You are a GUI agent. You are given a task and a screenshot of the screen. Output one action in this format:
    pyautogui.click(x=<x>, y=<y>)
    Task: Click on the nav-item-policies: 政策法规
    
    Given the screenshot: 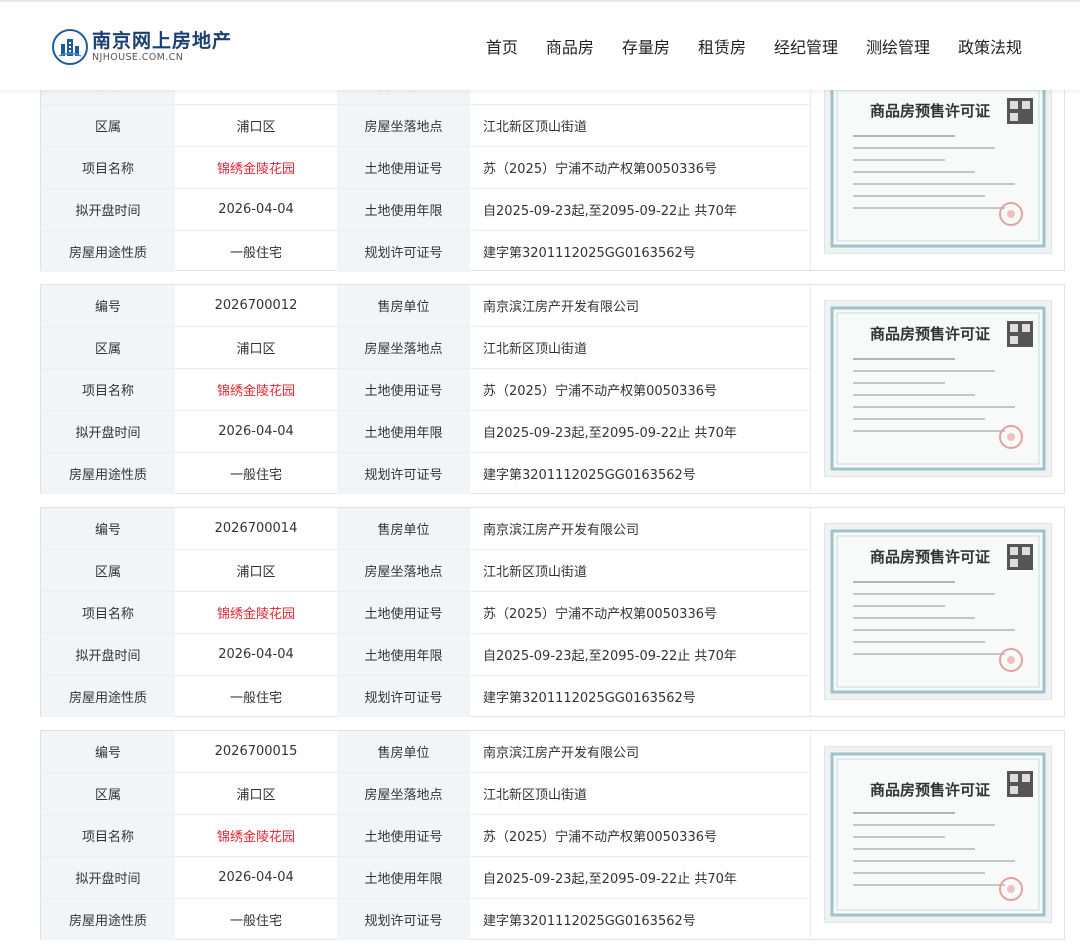 What is the action you would take?
    pyautogui.click(x=990, y=48)
    